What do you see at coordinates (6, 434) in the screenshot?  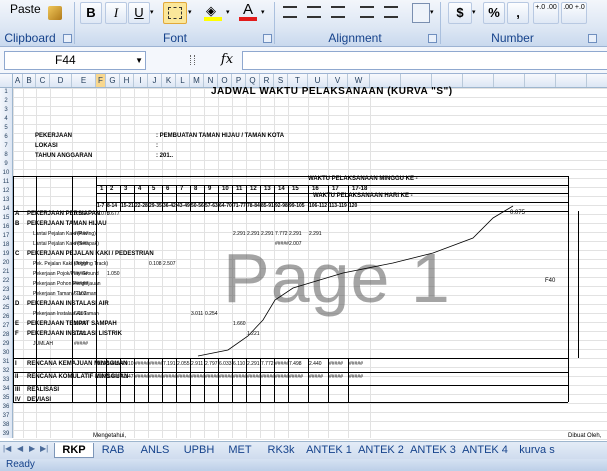 I see `row-header: 39` at bounding box center [6, 434].